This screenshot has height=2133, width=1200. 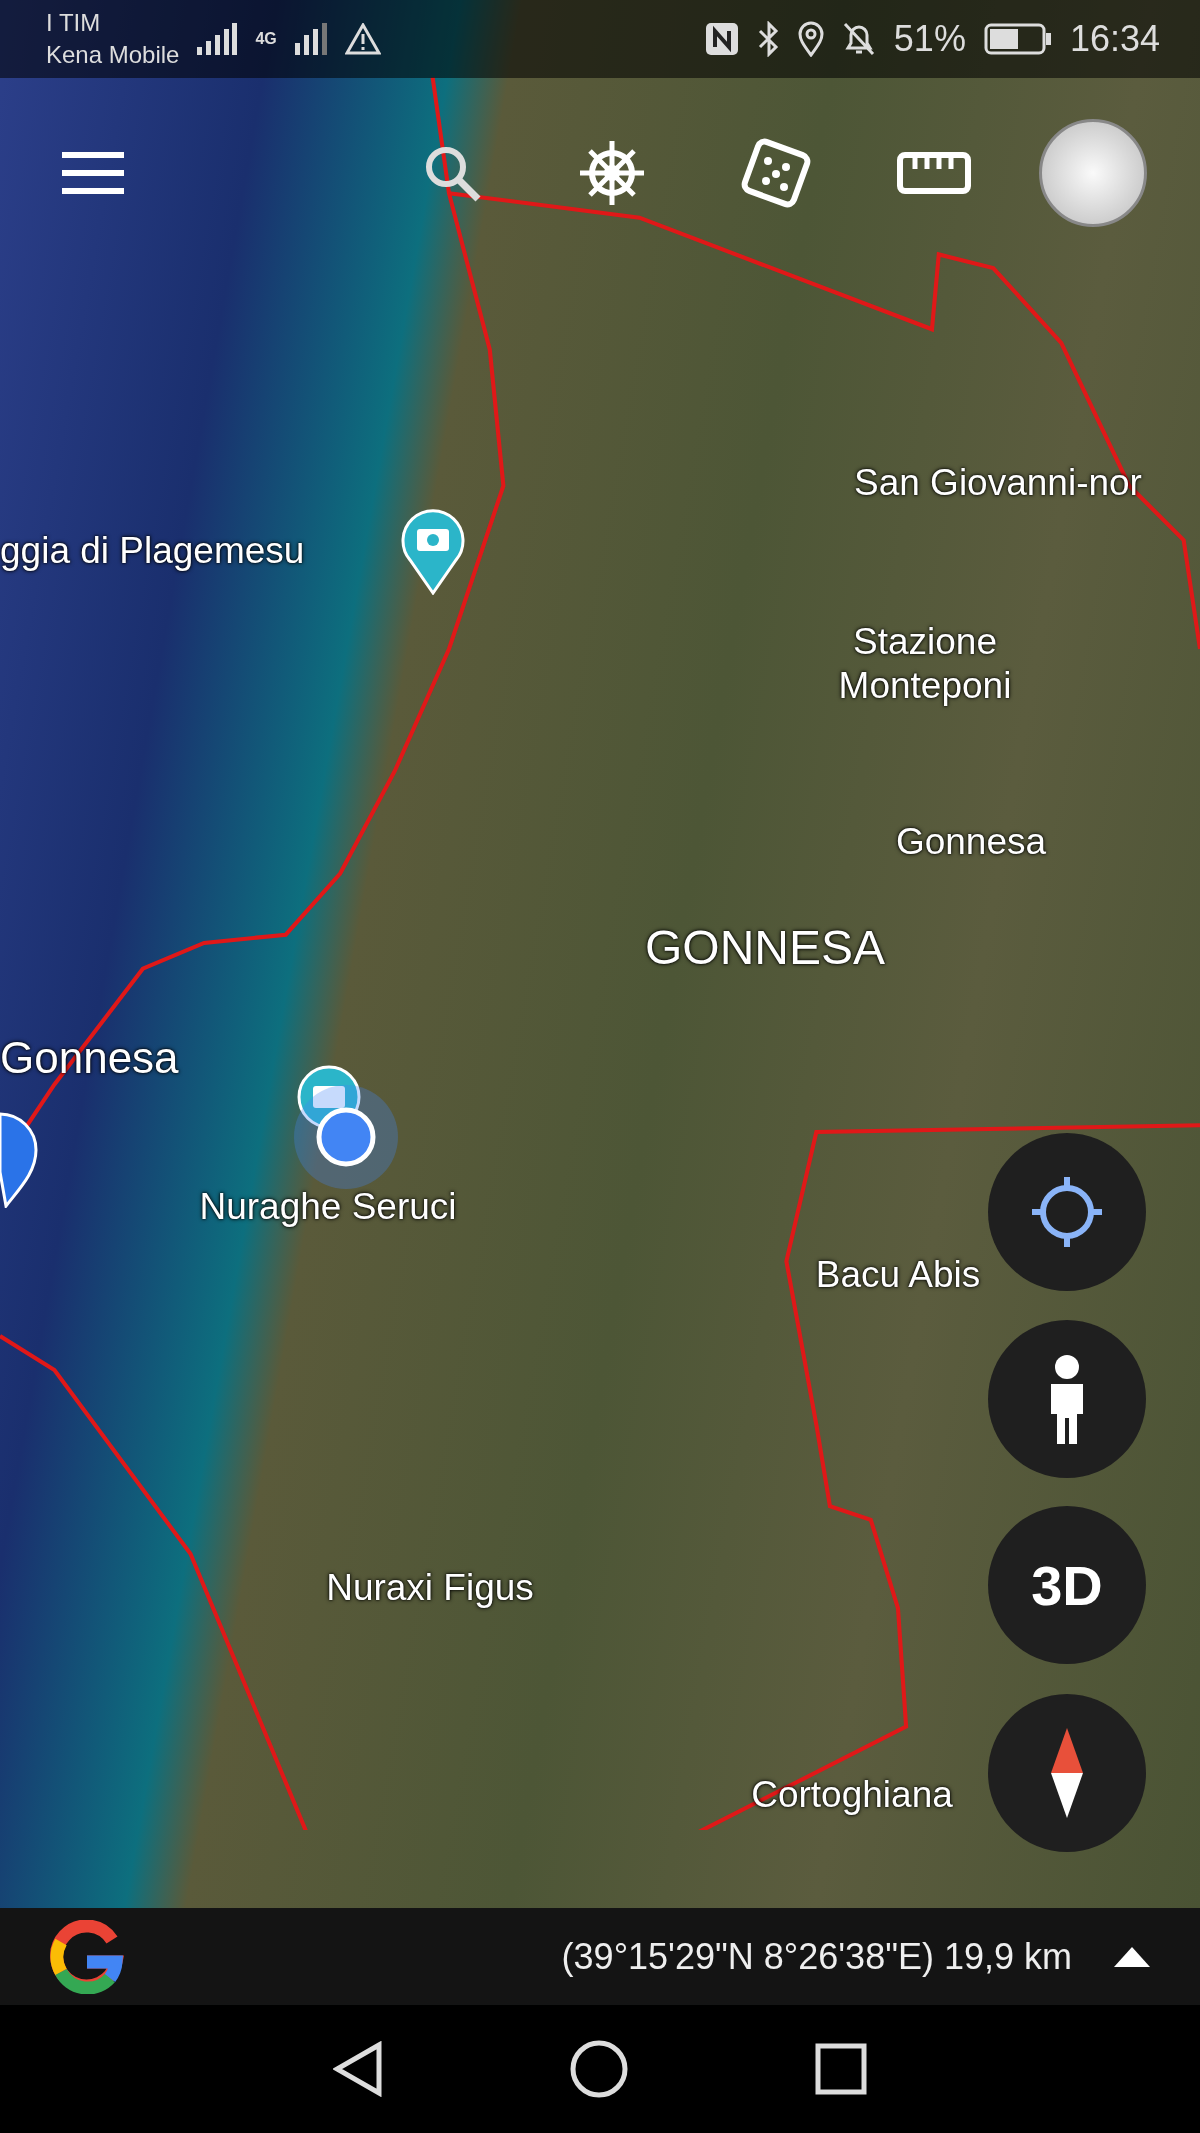 I want to click on warning-icon, so click(x=362, y=39).